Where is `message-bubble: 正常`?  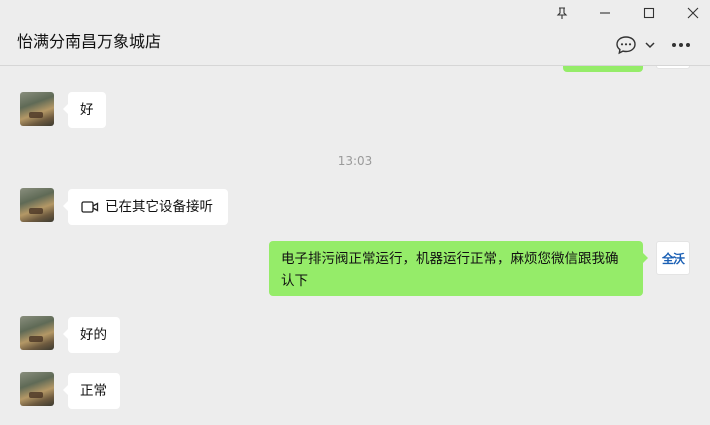 message-bubble: 正常 is located at coordinates (91, 391).